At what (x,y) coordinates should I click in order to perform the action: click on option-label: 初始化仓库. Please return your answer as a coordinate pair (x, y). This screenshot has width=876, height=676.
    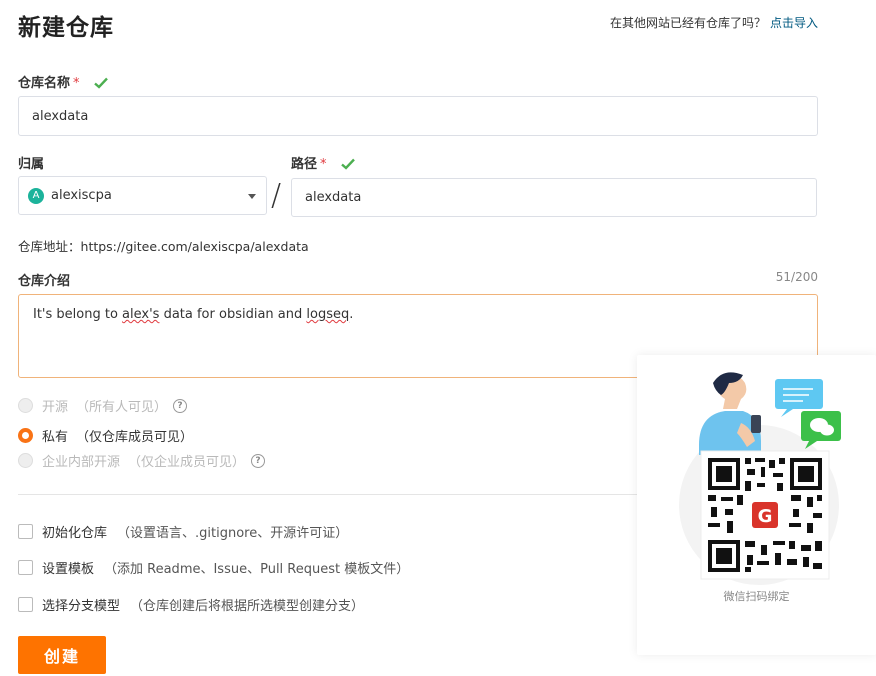
    Looking at the image, I should click on (75, 533).